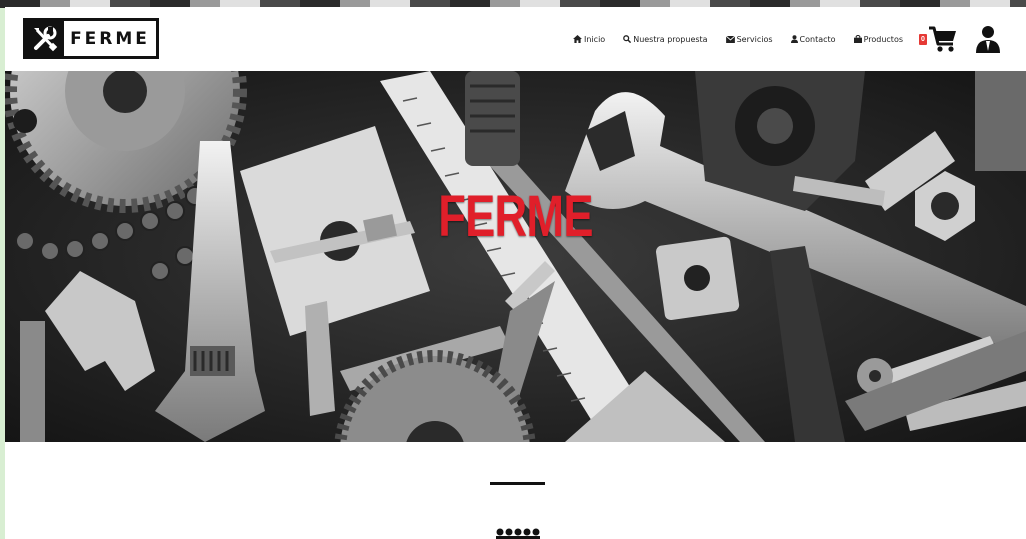 The width and height of the screenshot is (1026, 539). I want to click on cart-button: 0, so click(938, 39).